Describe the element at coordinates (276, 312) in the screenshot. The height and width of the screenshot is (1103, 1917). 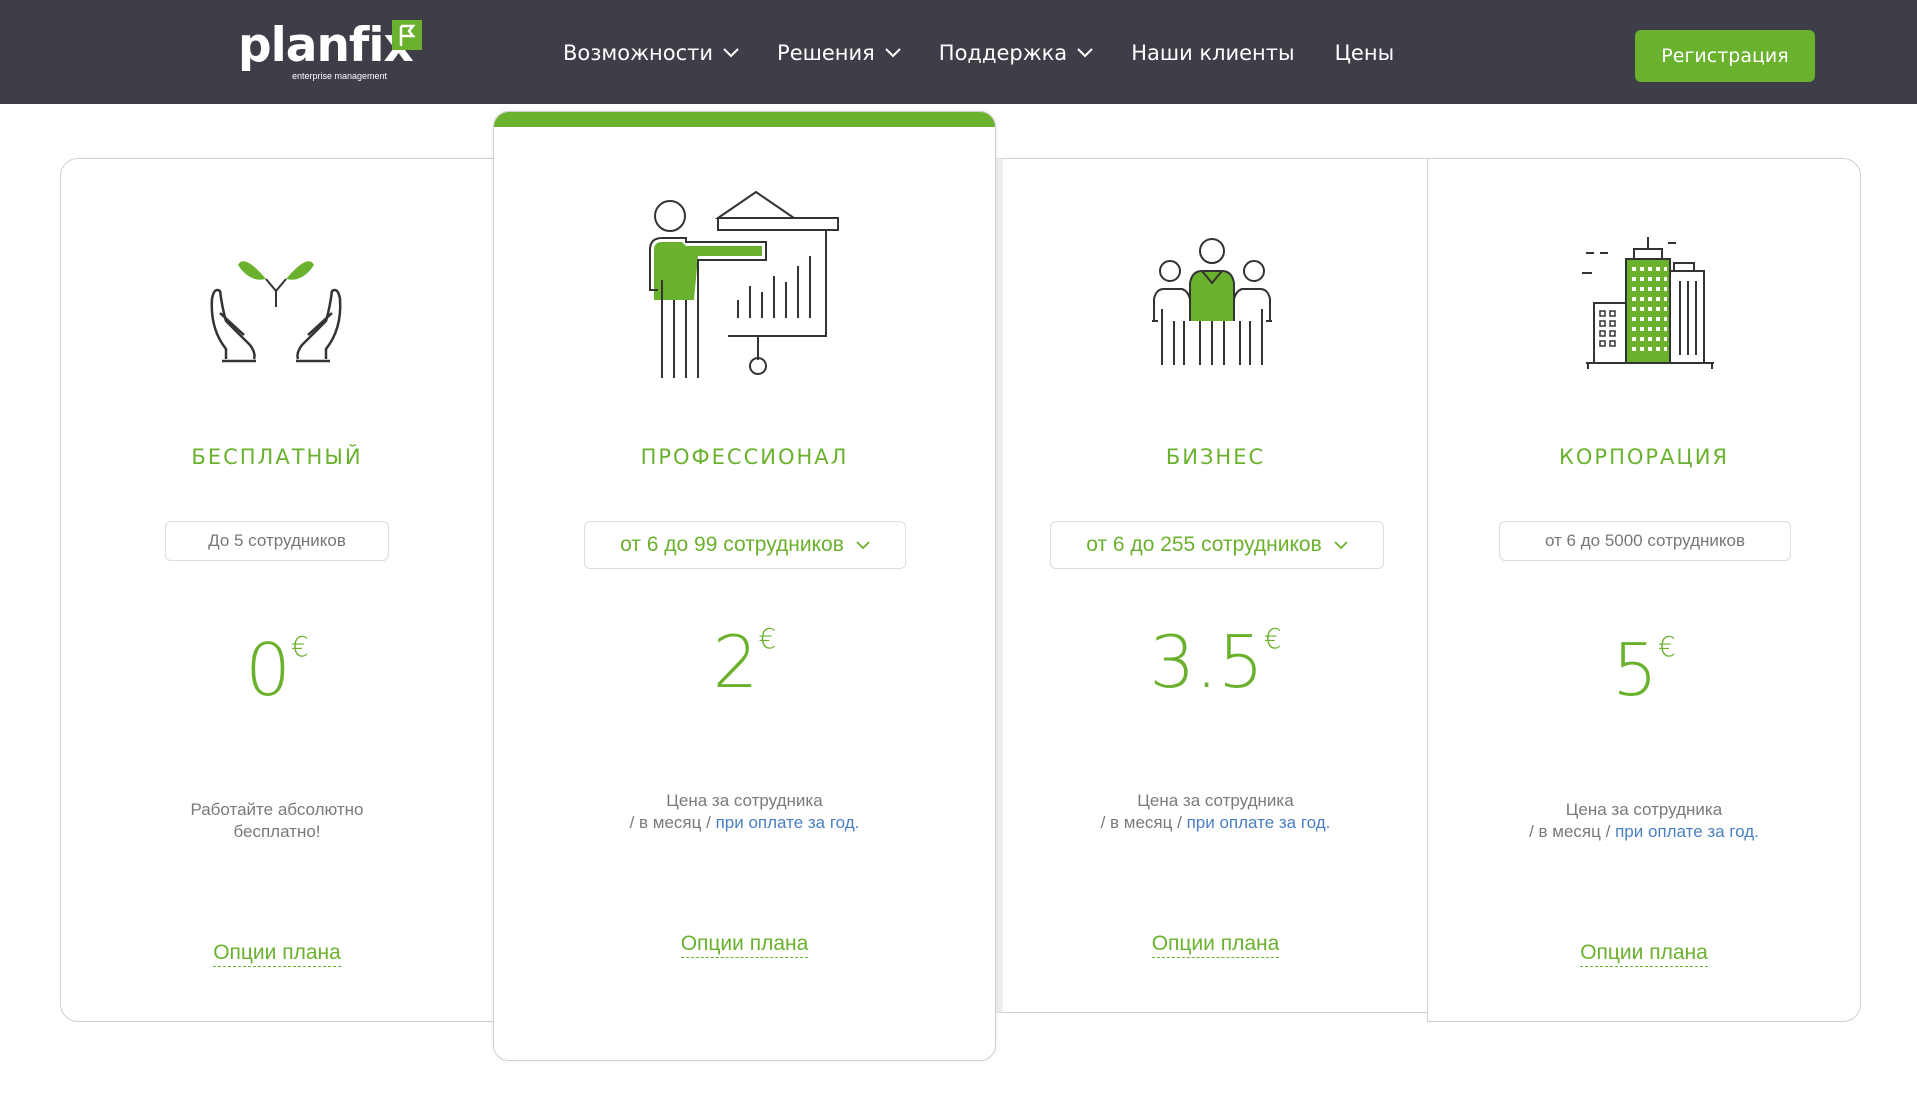
I see `plant-hands-icon` at that location.